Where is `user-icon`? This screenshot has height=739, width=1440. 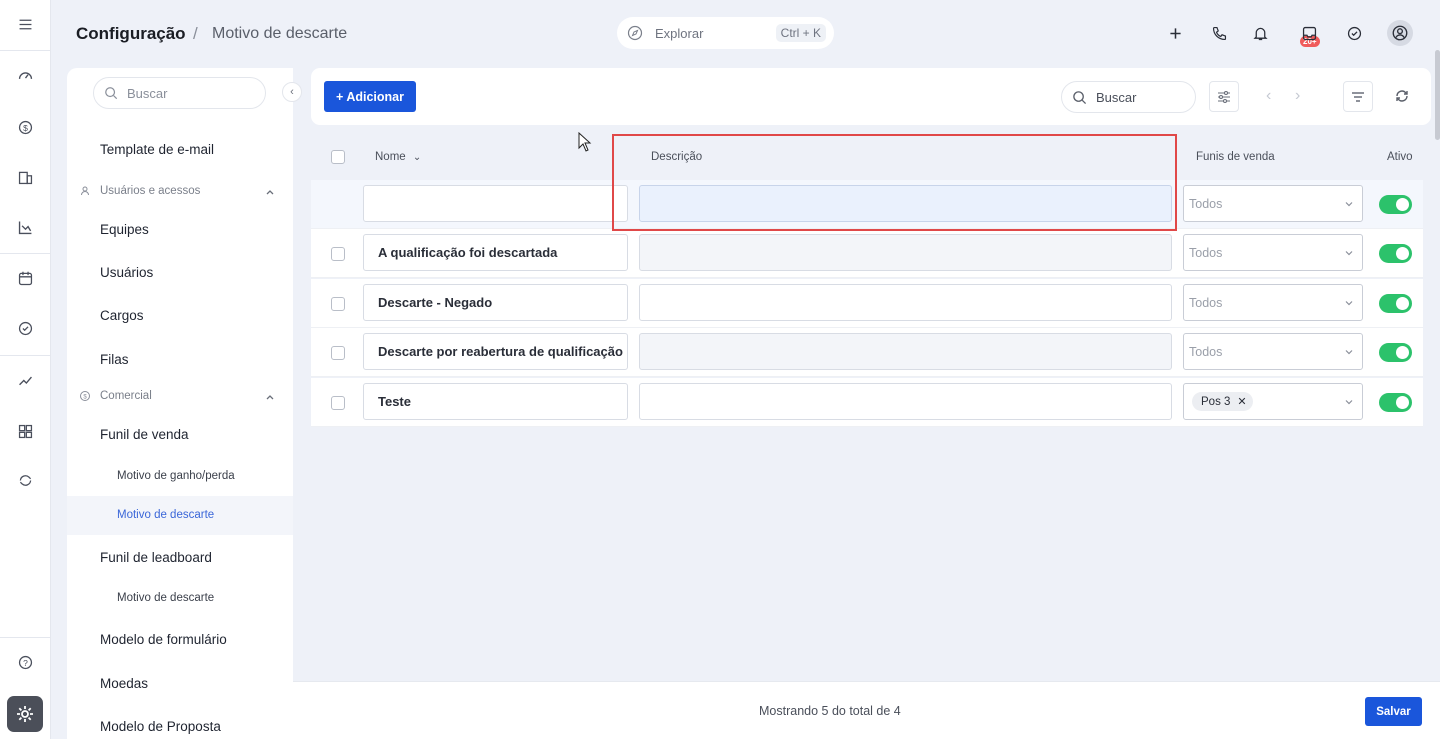 user-icon is located at coordinates (85, 191).